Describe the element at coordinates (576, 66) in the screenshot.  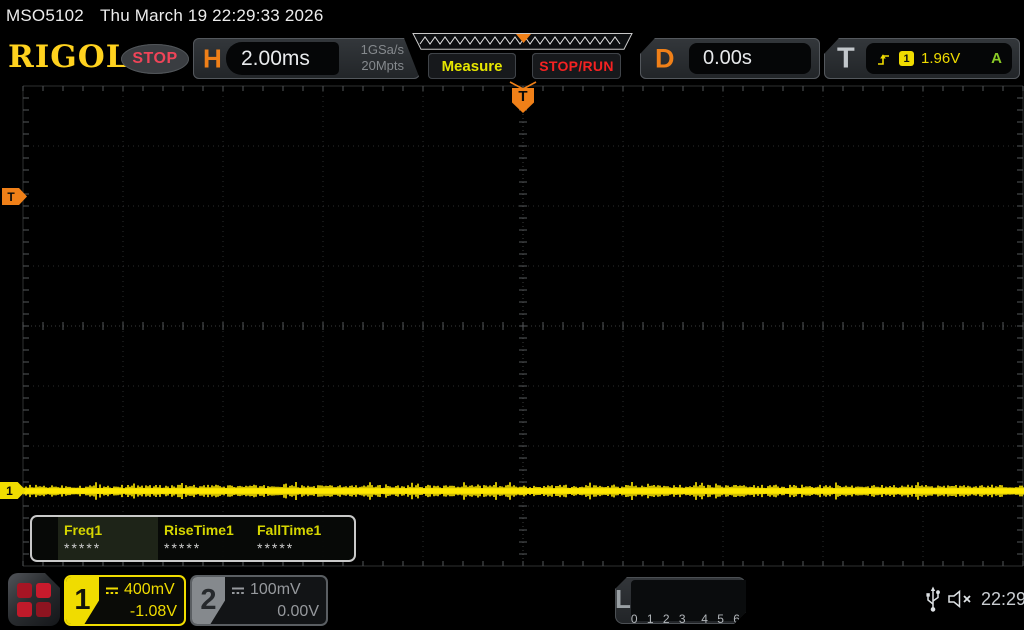
I see `stop-run-button: STOP/RUN` at that location.